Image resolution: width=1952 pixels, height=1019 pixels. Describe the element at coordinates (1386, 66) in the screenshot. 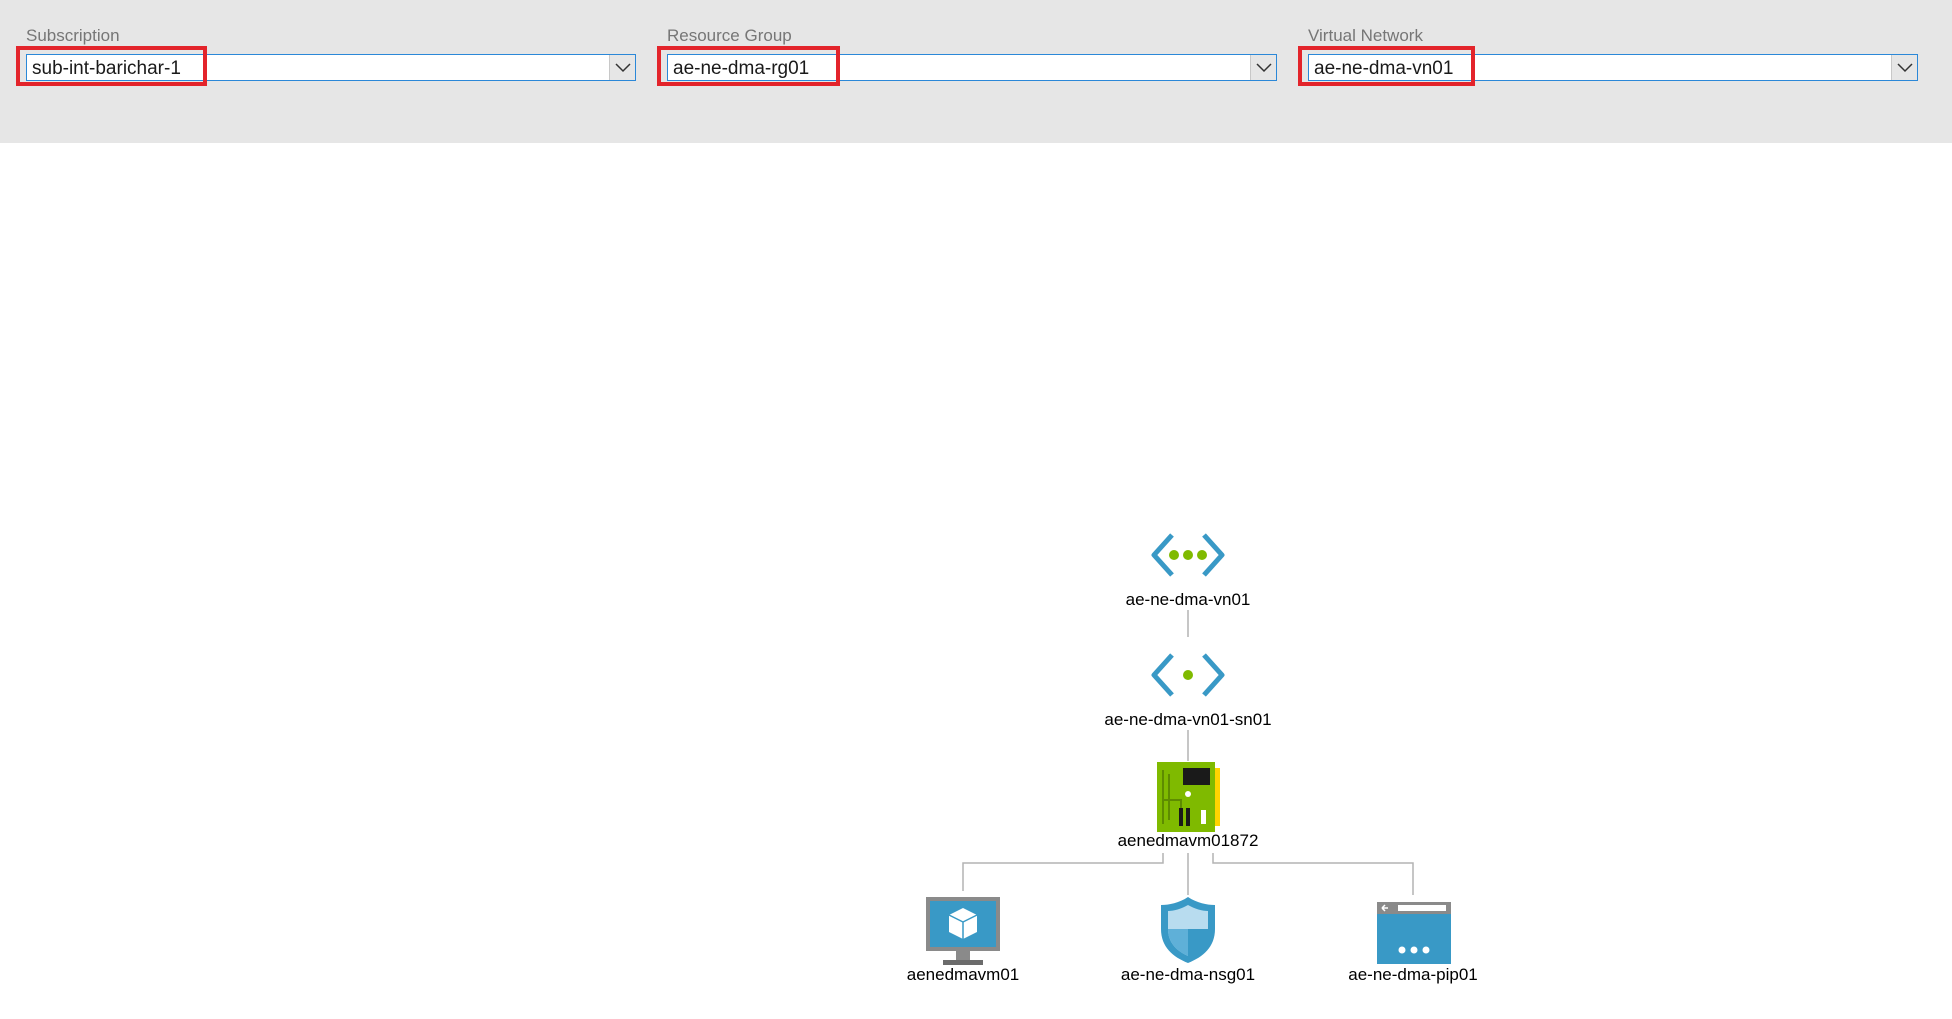

I see `virtual-network-highlight-box` at that location.